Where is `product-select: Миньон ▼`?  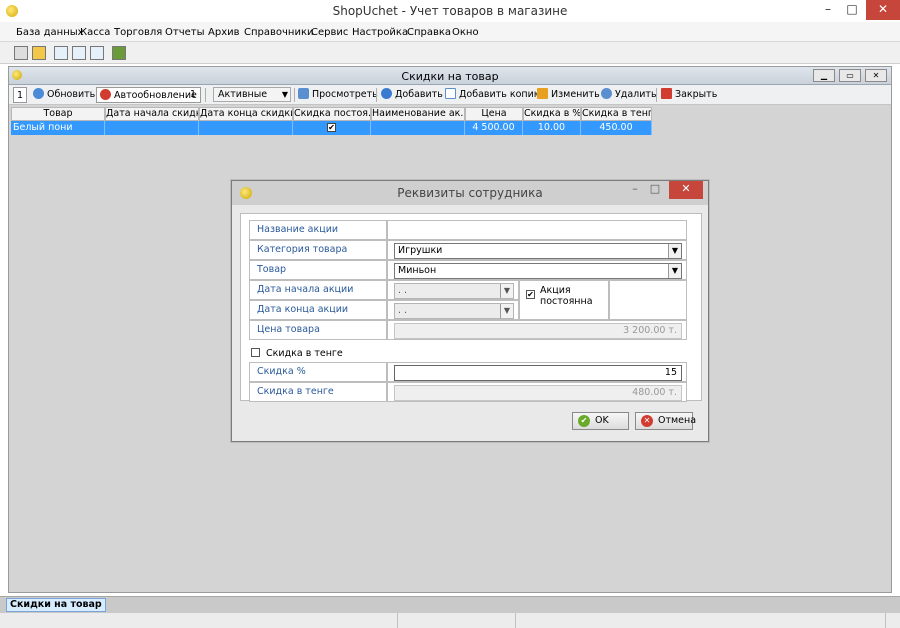 product-select: Миньон ▼ is located at coordinates (538, 271).